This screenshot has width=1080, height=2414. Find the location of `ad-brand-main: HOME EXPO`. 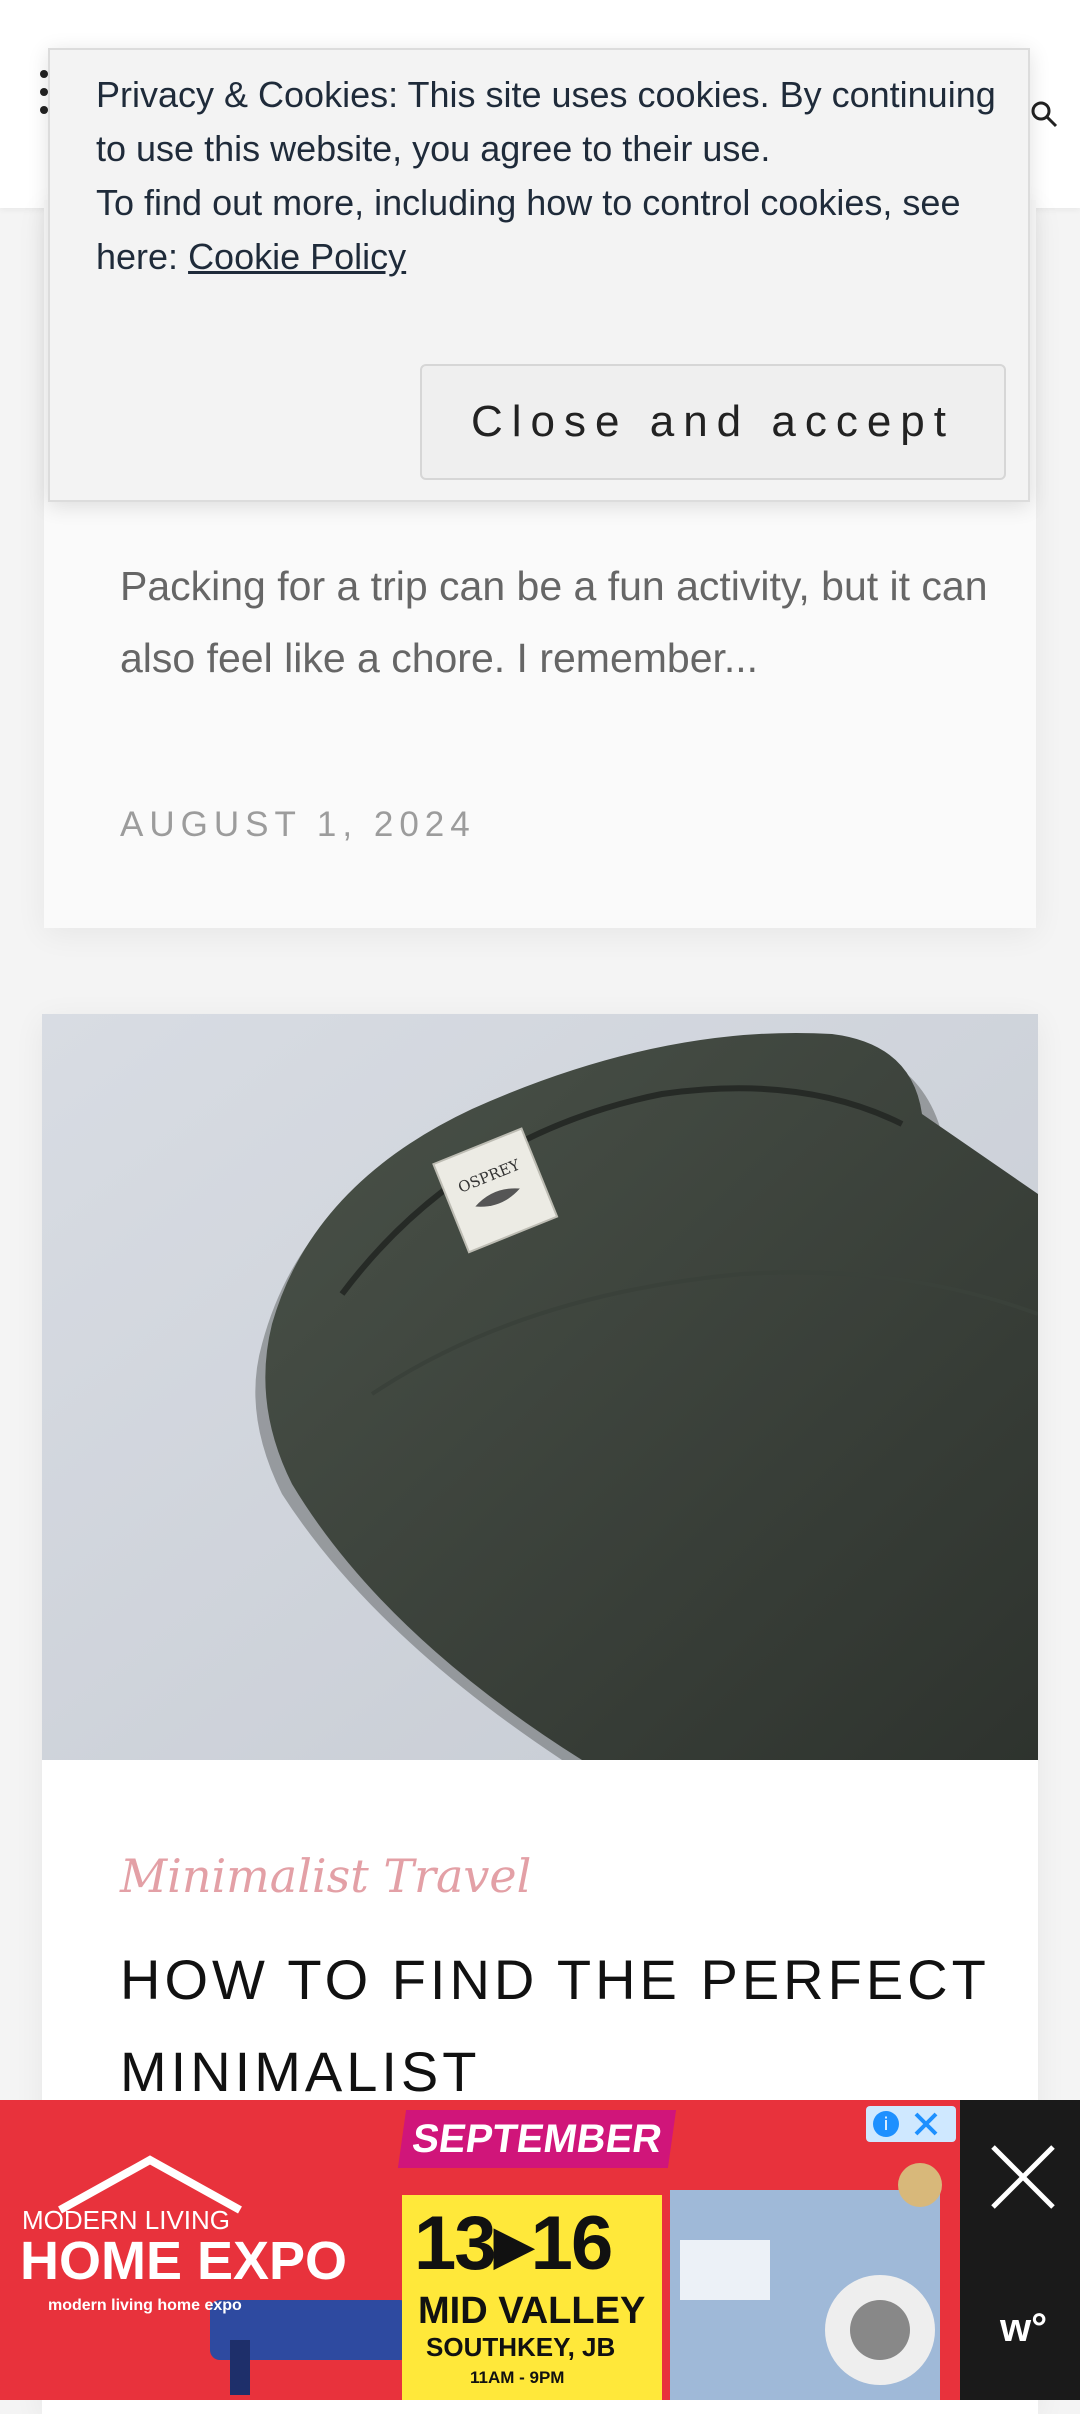

ad-brand-main: HOME EXPO is located at coordinates (184, 2261).